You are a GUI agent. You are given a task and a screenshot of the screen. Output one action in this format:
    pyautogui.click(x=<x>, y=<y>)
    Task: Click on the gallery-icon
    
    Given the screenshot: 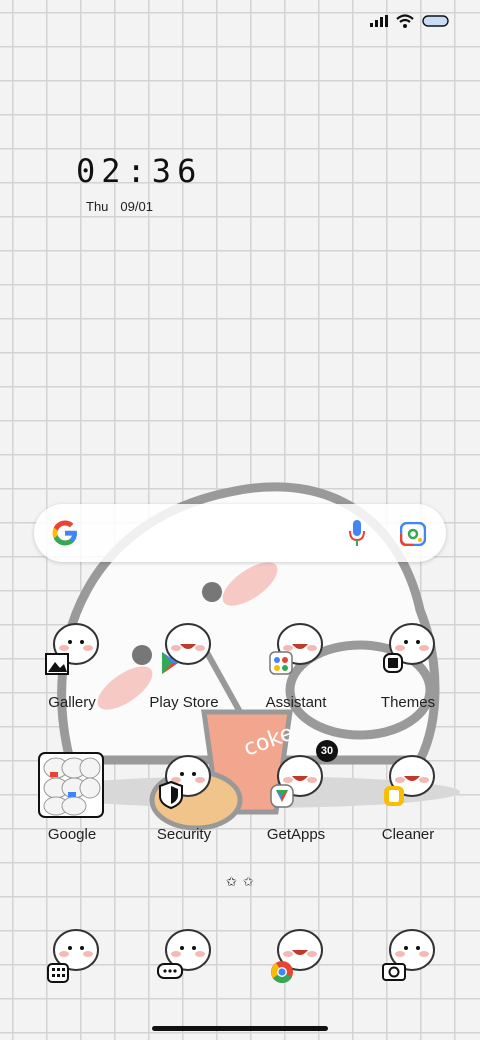 What is the action you would take?
    pyautogui.click(x=72, y=649)
    